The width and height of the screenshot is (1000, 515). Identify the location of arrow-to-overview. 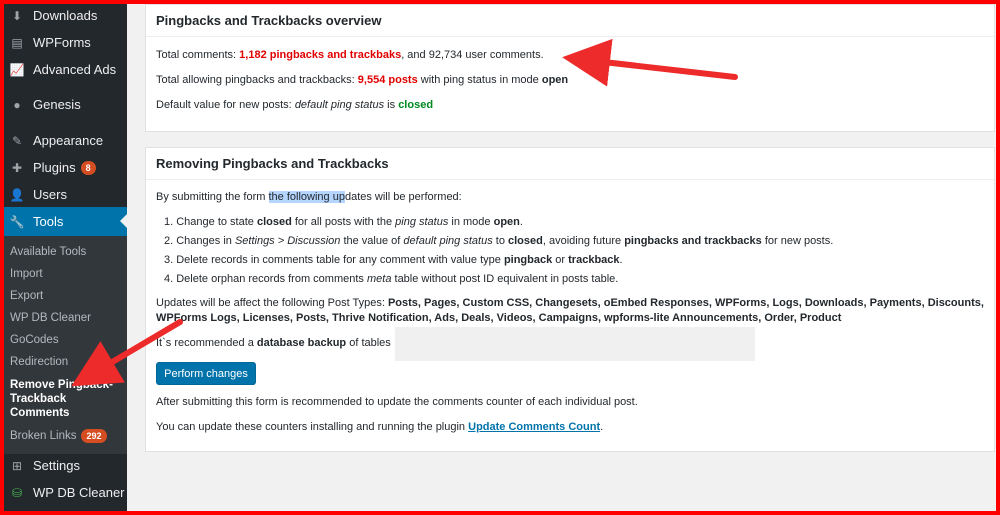
(650, 62).